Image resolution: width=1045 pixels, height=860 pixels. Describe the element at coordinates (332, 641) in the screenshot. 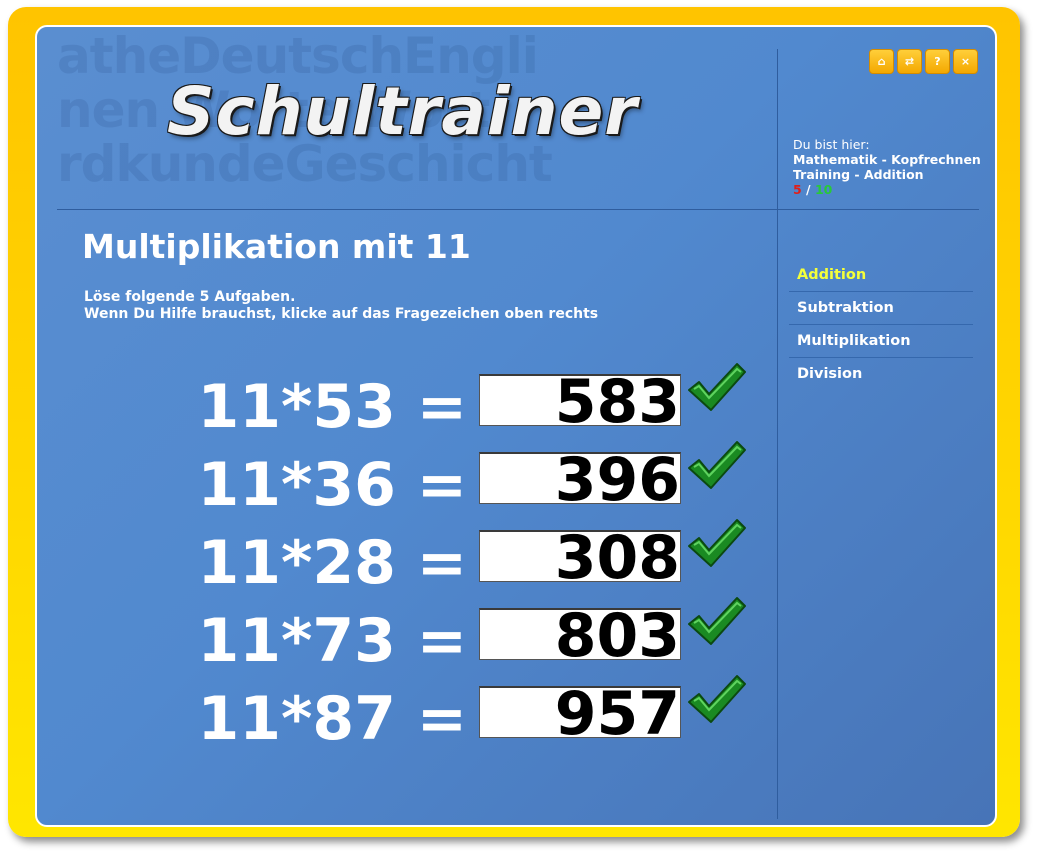

I see `task-expression: 11*73 =` at that location.